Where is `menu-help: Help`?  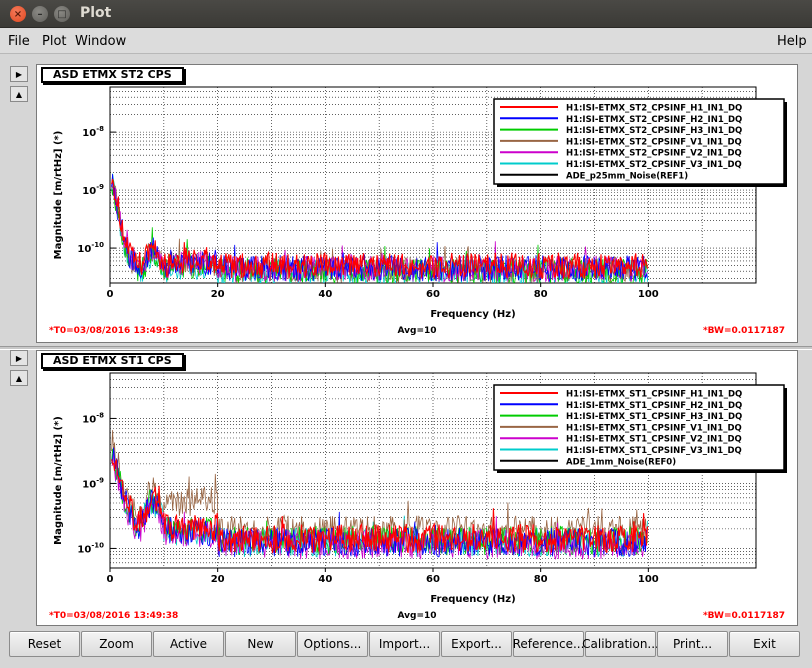 menu-help: Help is located at coordinates (792, 41).